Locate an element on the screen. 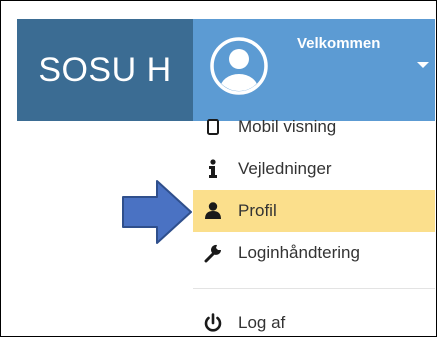  menu-divider is located at coordinates (314, 288).